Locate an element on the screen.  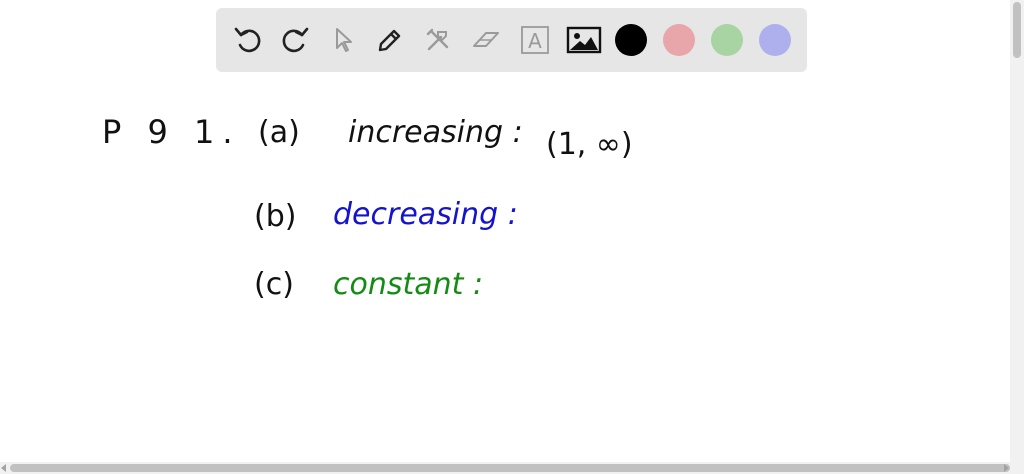
pointer-icon is located at coordinates (344, 40).